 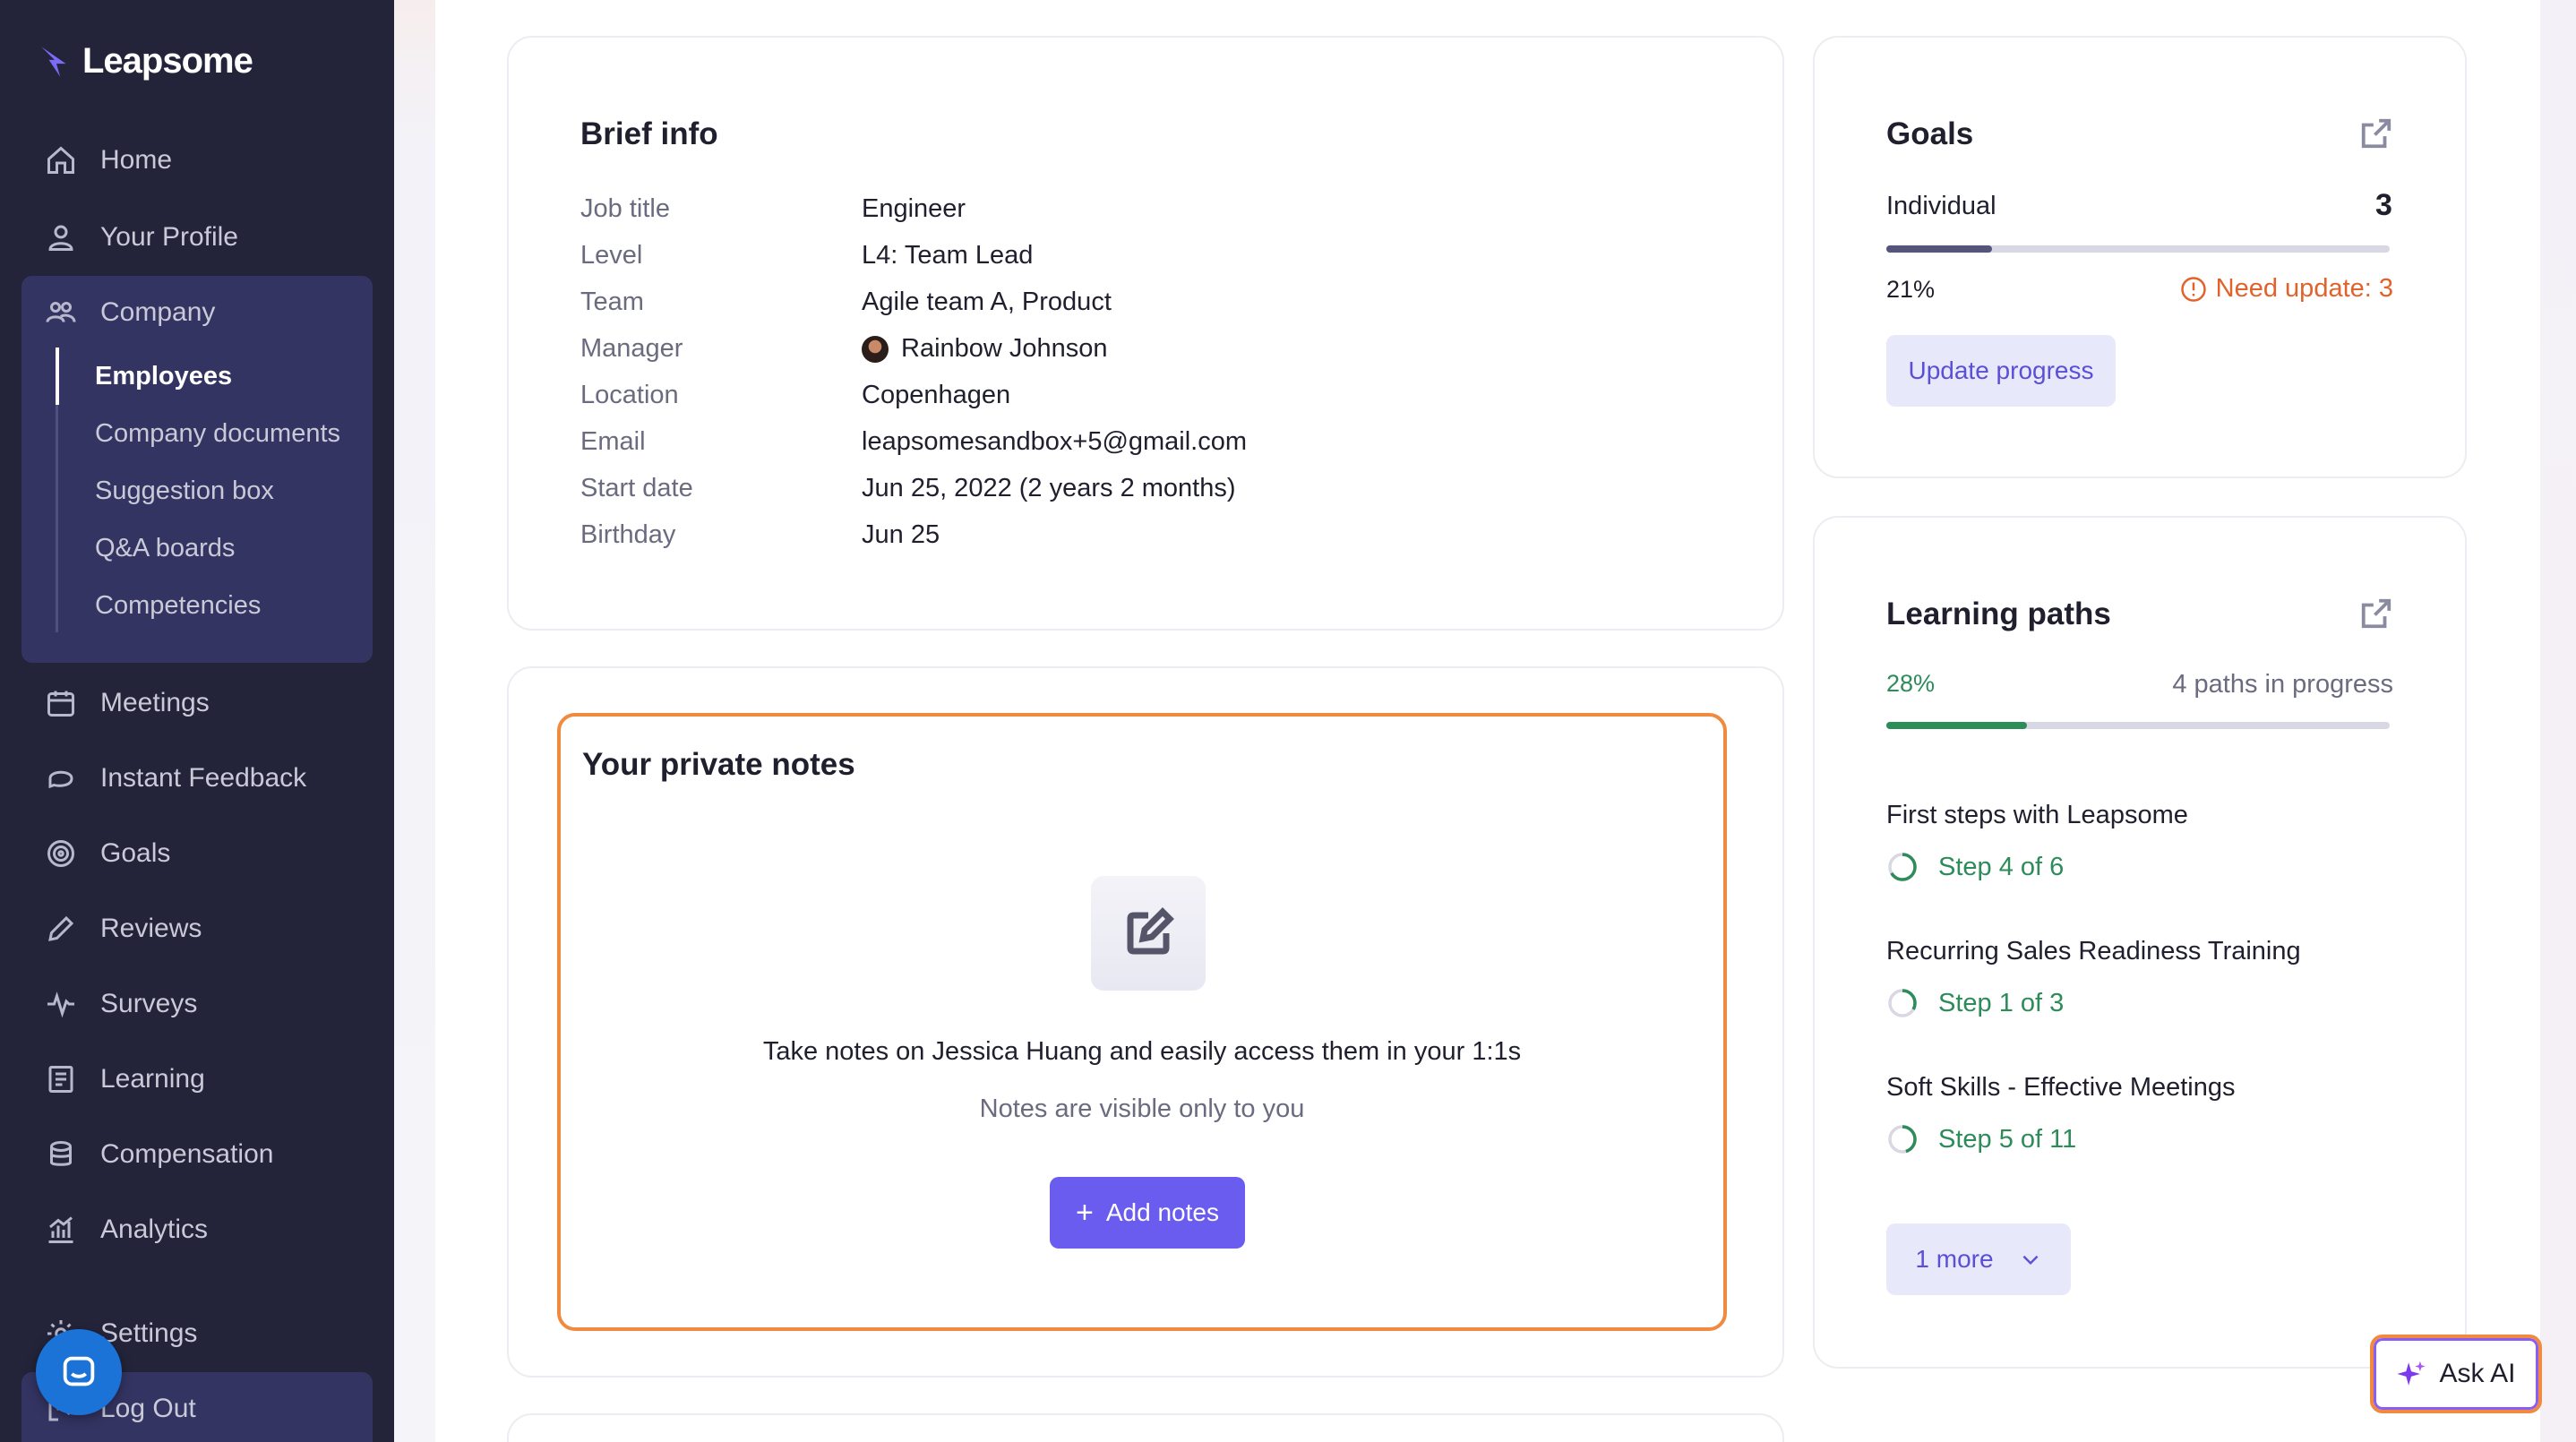 What do you see at coordinates (2093, 951) in the screenshot?
I see `learning-path-name: Recurring Sales Readiness Training` at bounding box center [2093, 951].